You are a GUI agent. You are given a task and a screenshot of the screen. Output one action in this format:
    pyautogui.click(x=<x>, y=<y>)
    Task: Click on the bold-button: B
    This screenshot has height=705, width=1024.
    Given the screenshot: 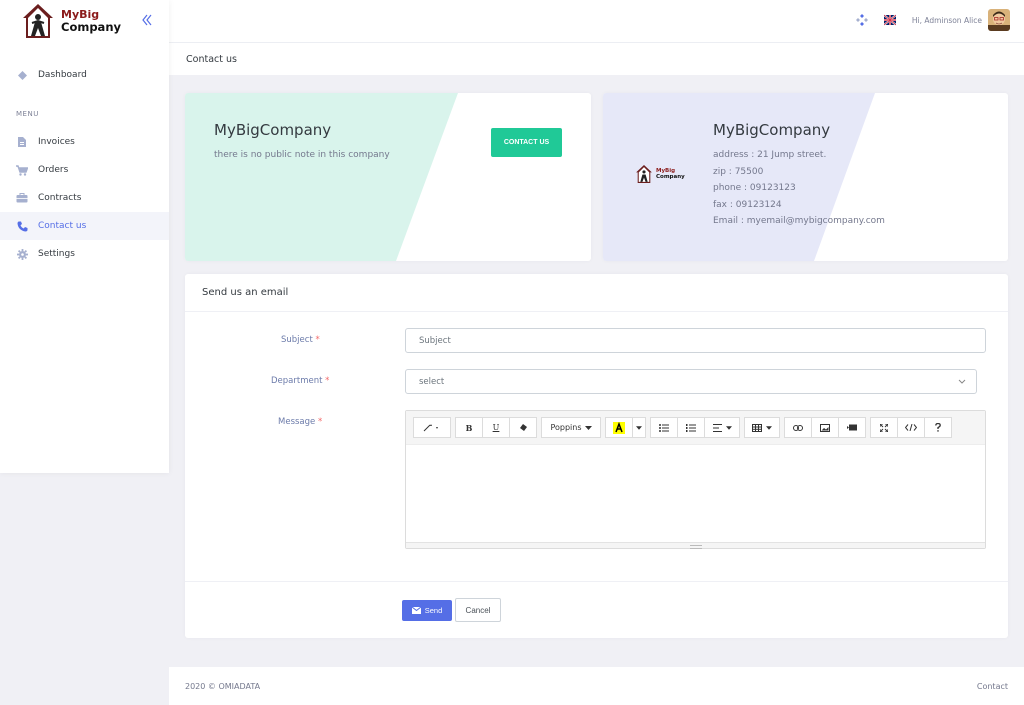 What is the action you would take?
    pyautogui.click(x=469, y=427)
    